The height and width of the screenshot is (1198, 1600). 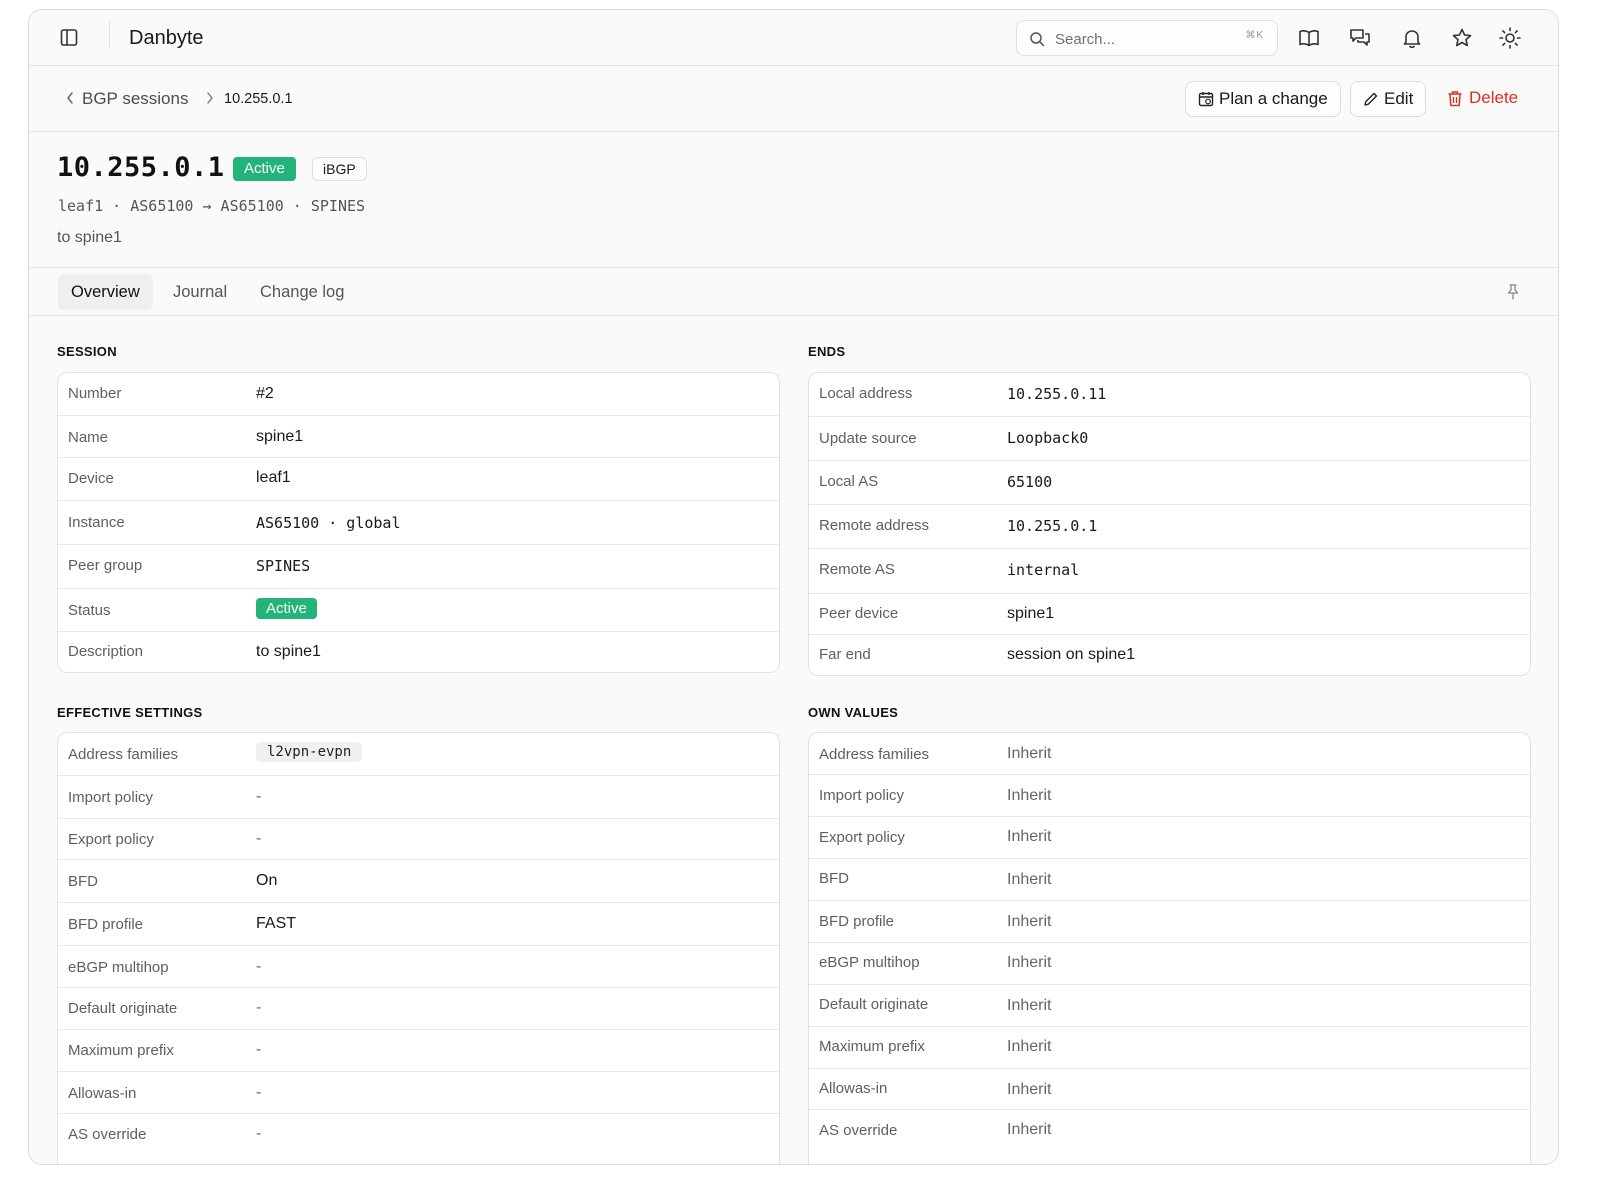 What do you see at coordinates (1462, 38) in the screenshot?
I see `star-icon` at bounding box center [1462, 38].